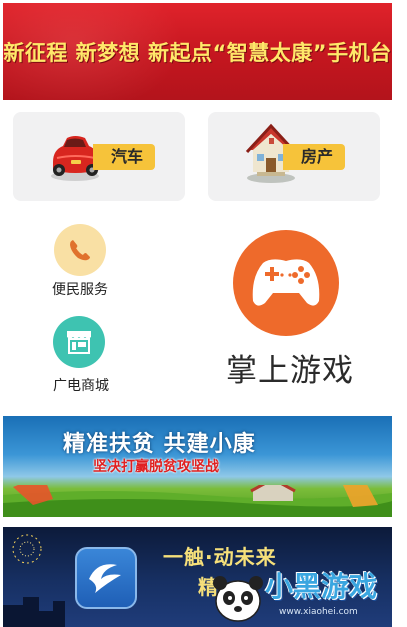  I want to click on shop-icon, so click(79, 342).